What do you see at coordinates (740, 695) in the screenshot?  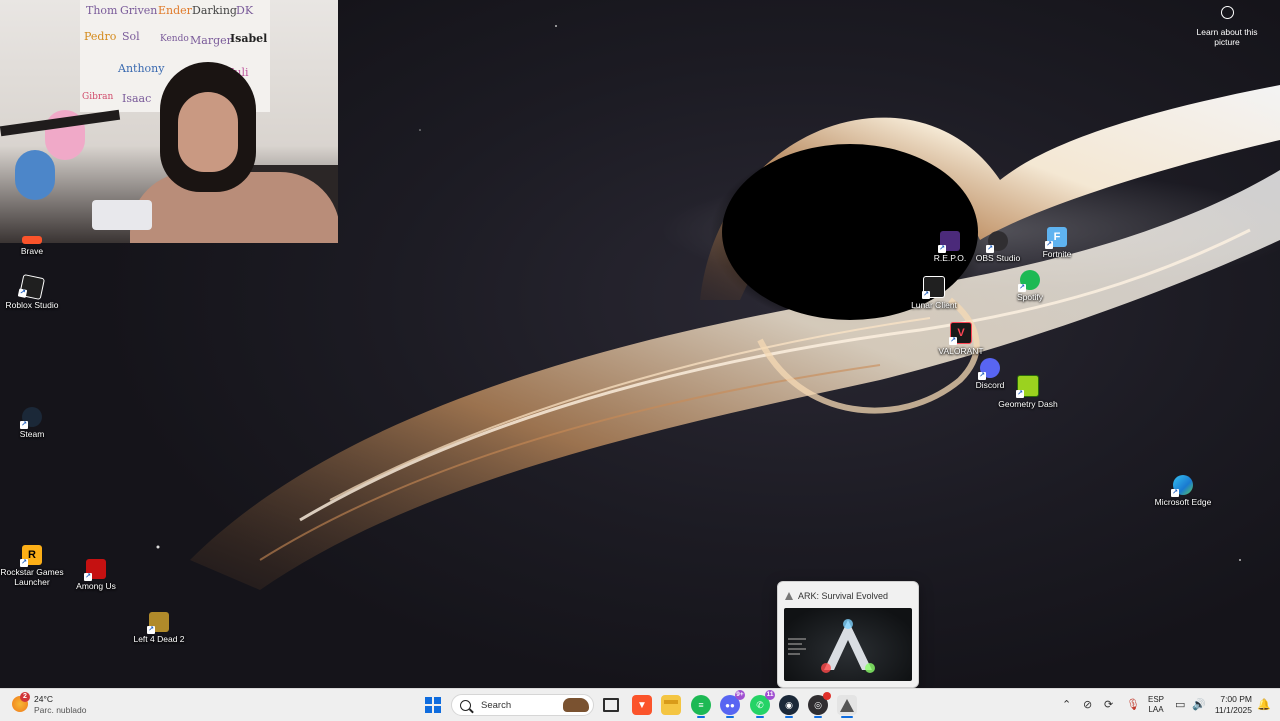 I see `discord-badge: 9+` at bounding box center [740, 695].